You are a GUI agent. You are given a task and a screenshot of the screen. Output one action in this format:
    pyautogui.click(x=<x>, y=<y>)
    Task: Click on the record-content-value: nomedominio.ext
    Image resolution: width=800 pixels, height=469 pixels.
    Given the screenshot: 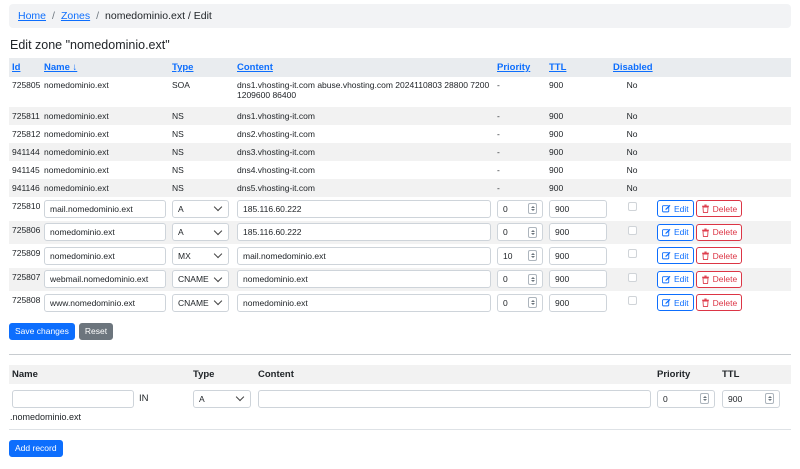 What is the action you would take?
    pyautogui.click(x=275, y=279)
    